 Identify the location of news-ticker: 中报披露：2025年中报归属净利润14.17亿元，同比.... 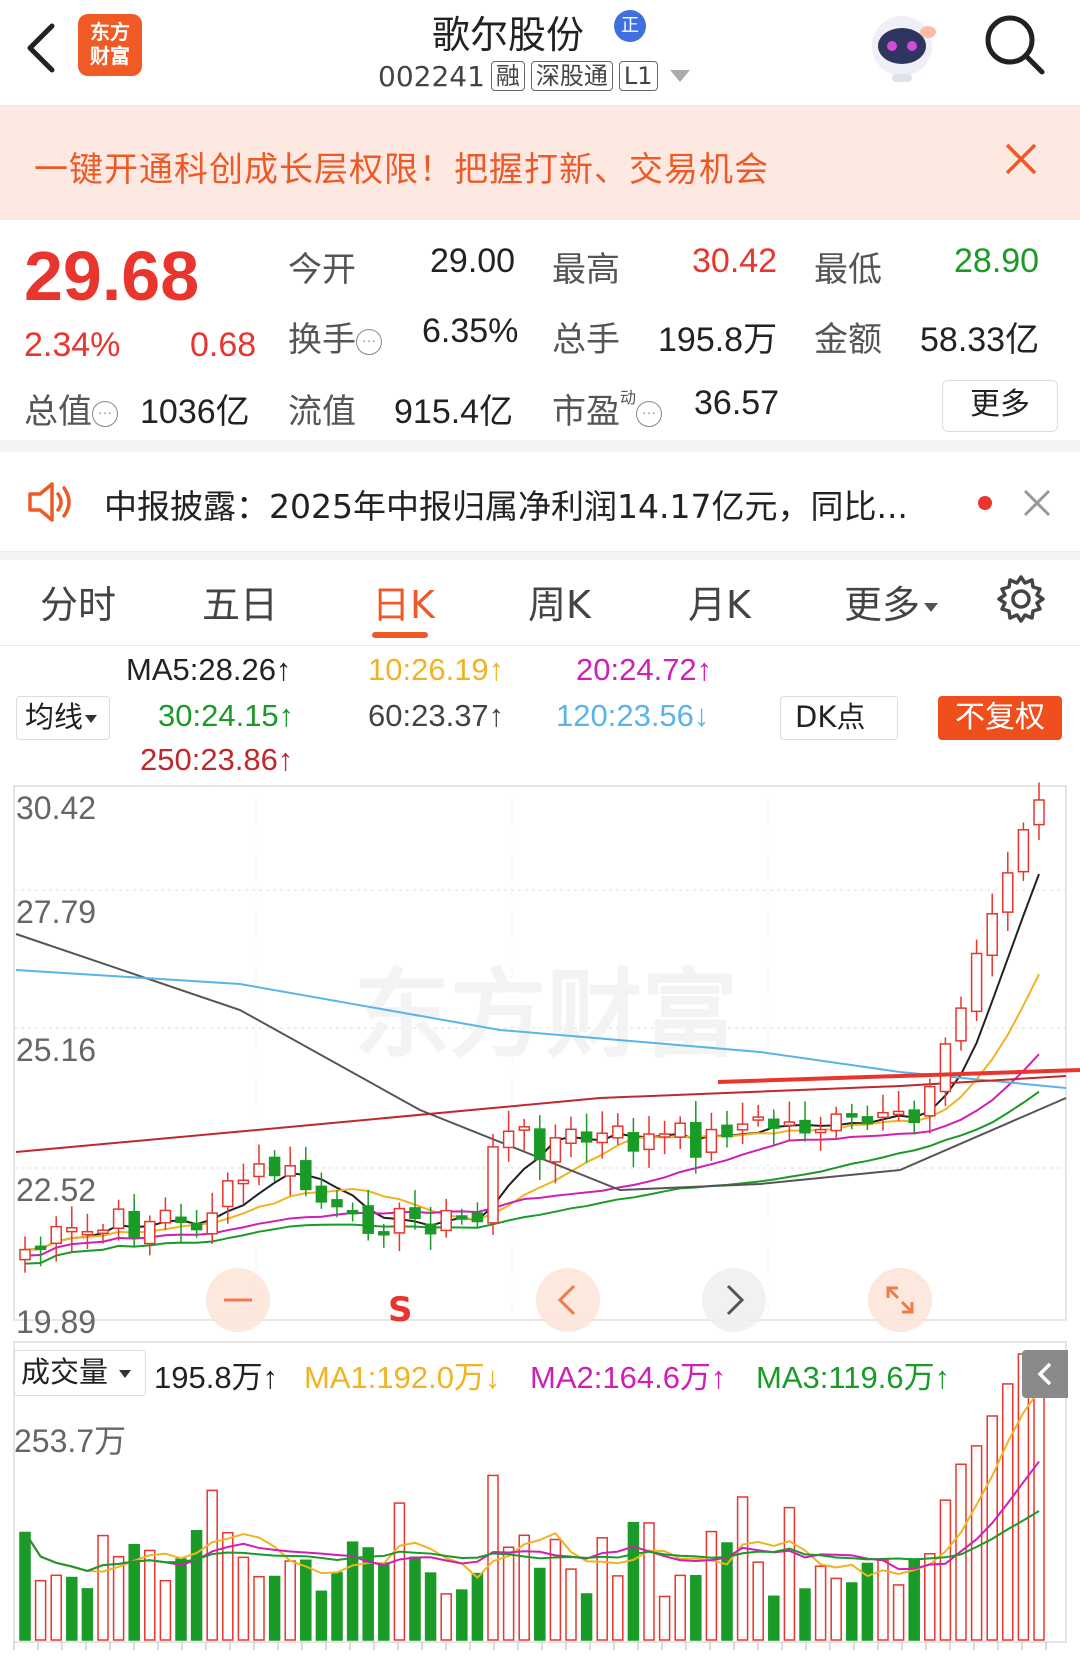
(540, 502).